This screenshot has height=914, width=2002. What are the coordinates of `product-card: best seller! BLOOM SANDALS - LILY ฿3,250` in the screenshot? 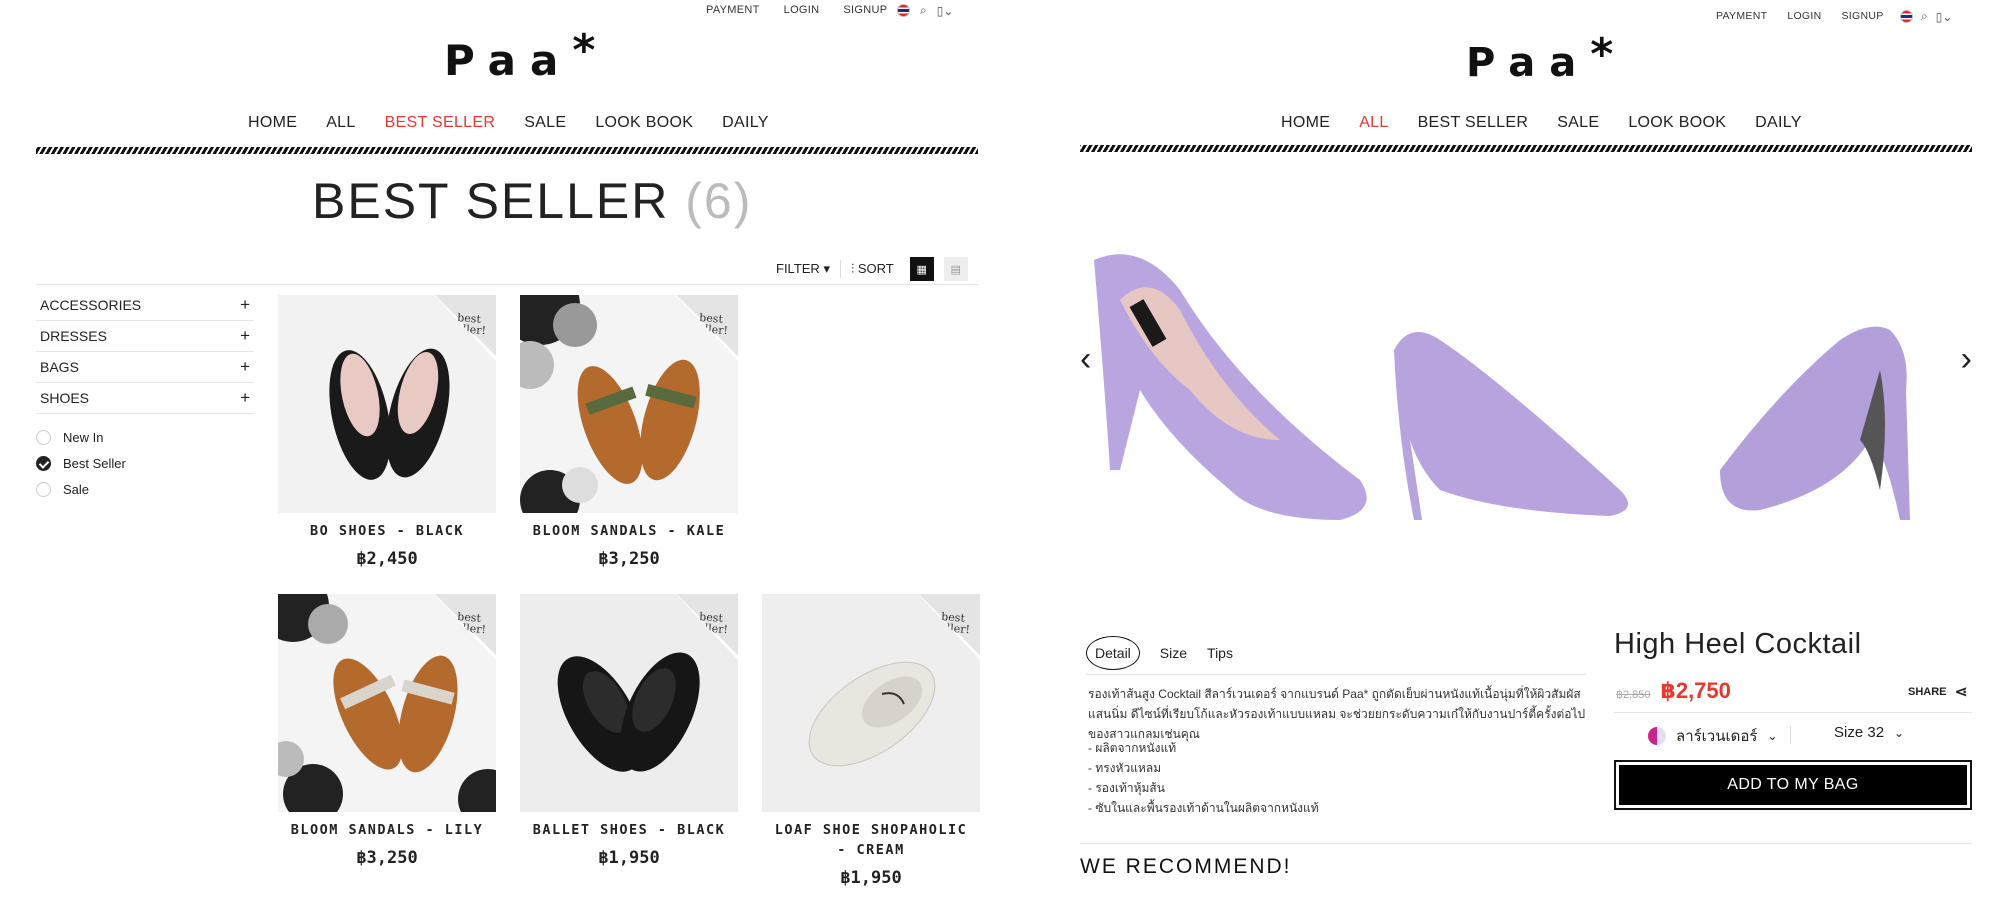 It's located at (387, 731).